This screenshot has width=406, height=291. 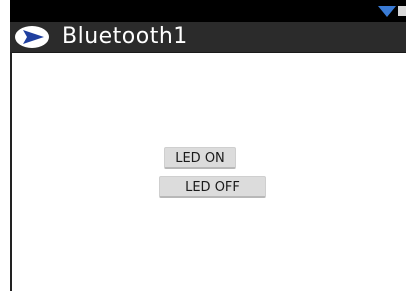 I want to click on window-edge, so click(x=11, y=171).